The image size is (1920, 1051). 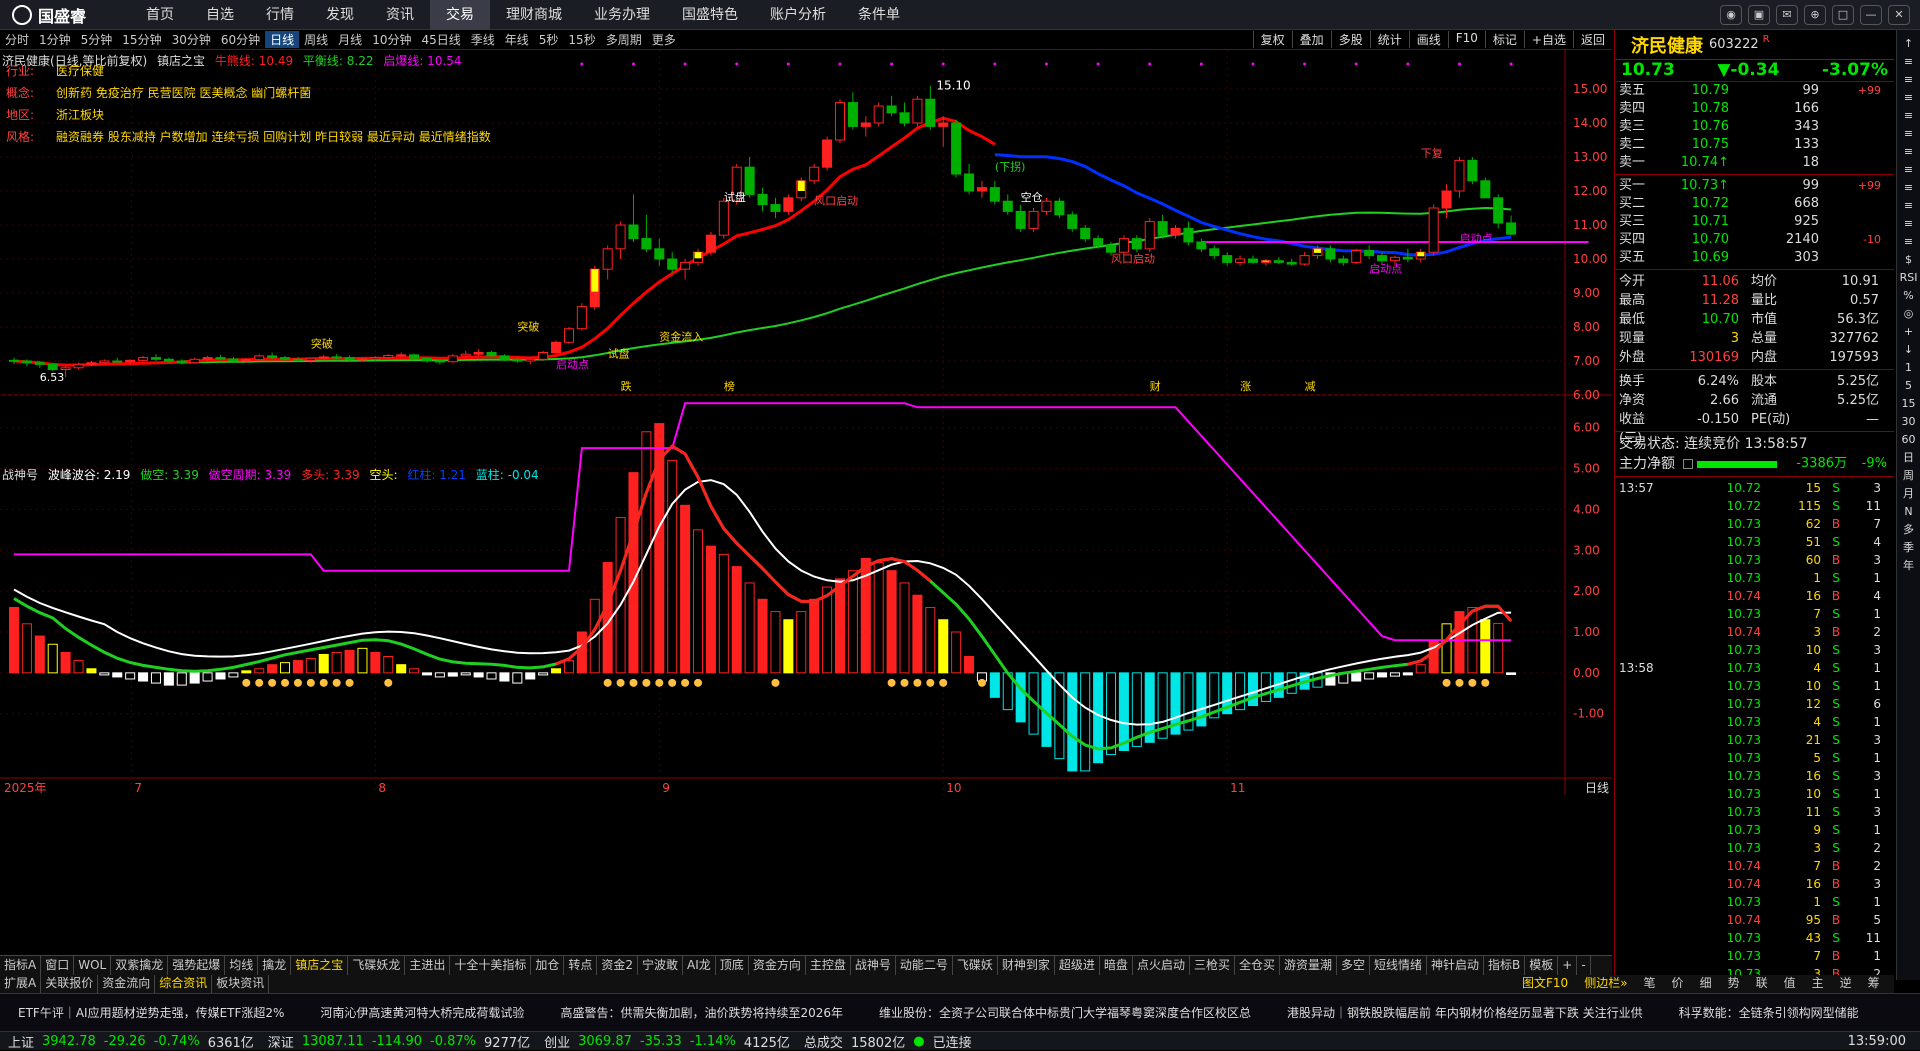 What do you see at coordinates (1504, 39) in the screenshot?
I see `chart-tool-button-6: 标记` at bounding box center [1504, 39].